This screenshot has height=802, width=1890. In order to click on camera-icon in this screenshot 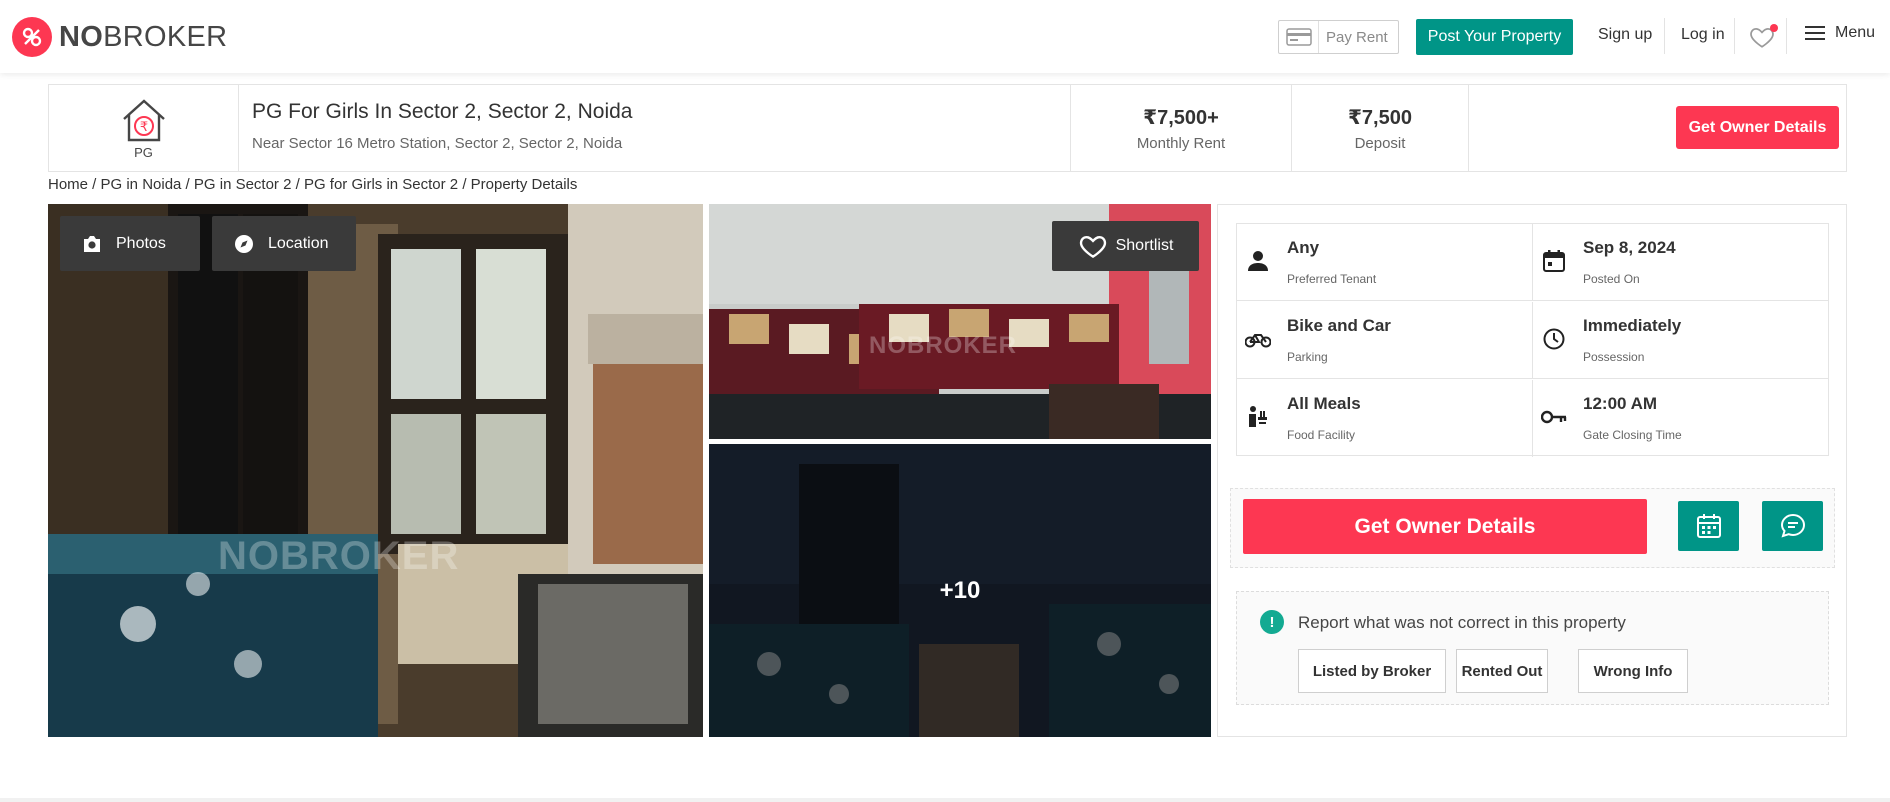, I will do `click(92, 243)`.